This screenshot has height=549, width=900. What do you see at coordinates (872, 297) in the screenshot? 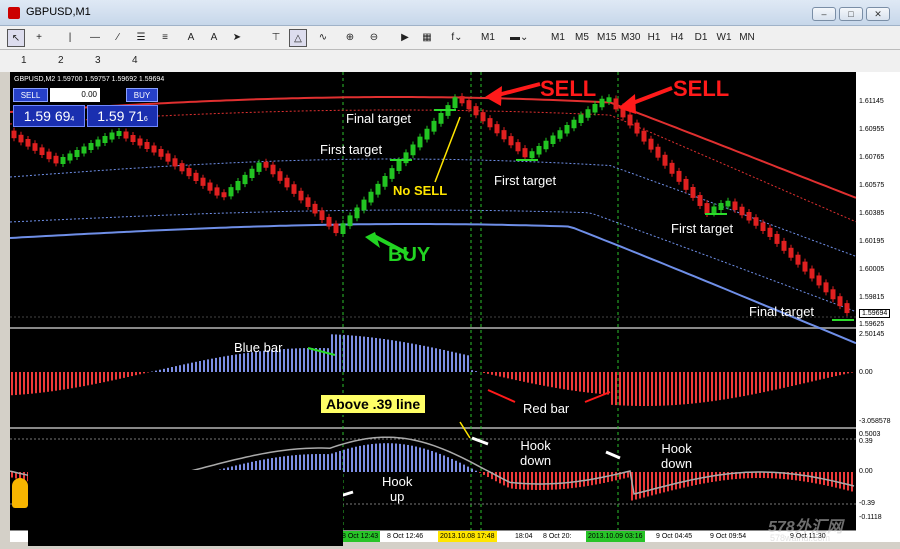
I see `price-tick: 1.59815` at bounding box center [872, 297].